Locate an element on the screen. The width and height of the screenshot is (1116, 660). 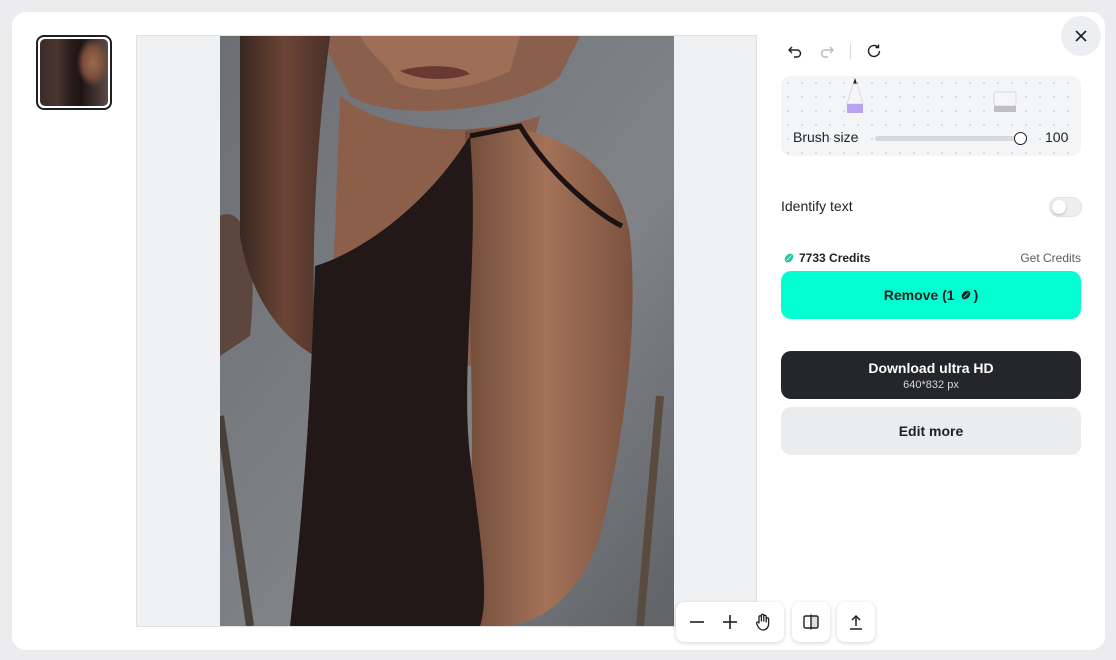
remove-button-suffix: ) is located at coordinates (976, 295).